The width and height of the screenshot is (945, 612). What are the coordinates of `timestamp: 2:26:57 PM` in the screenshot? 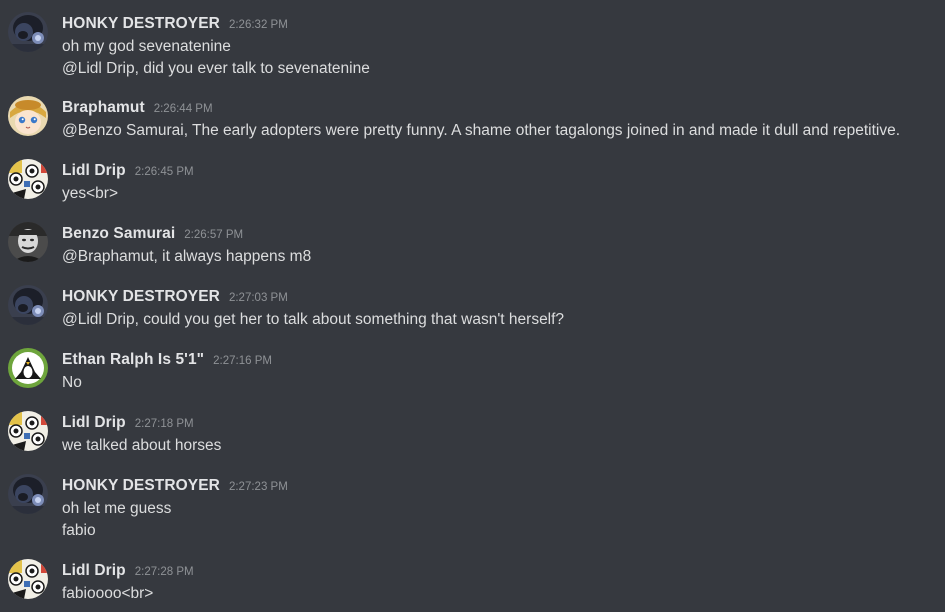 It's located at (214, 235).